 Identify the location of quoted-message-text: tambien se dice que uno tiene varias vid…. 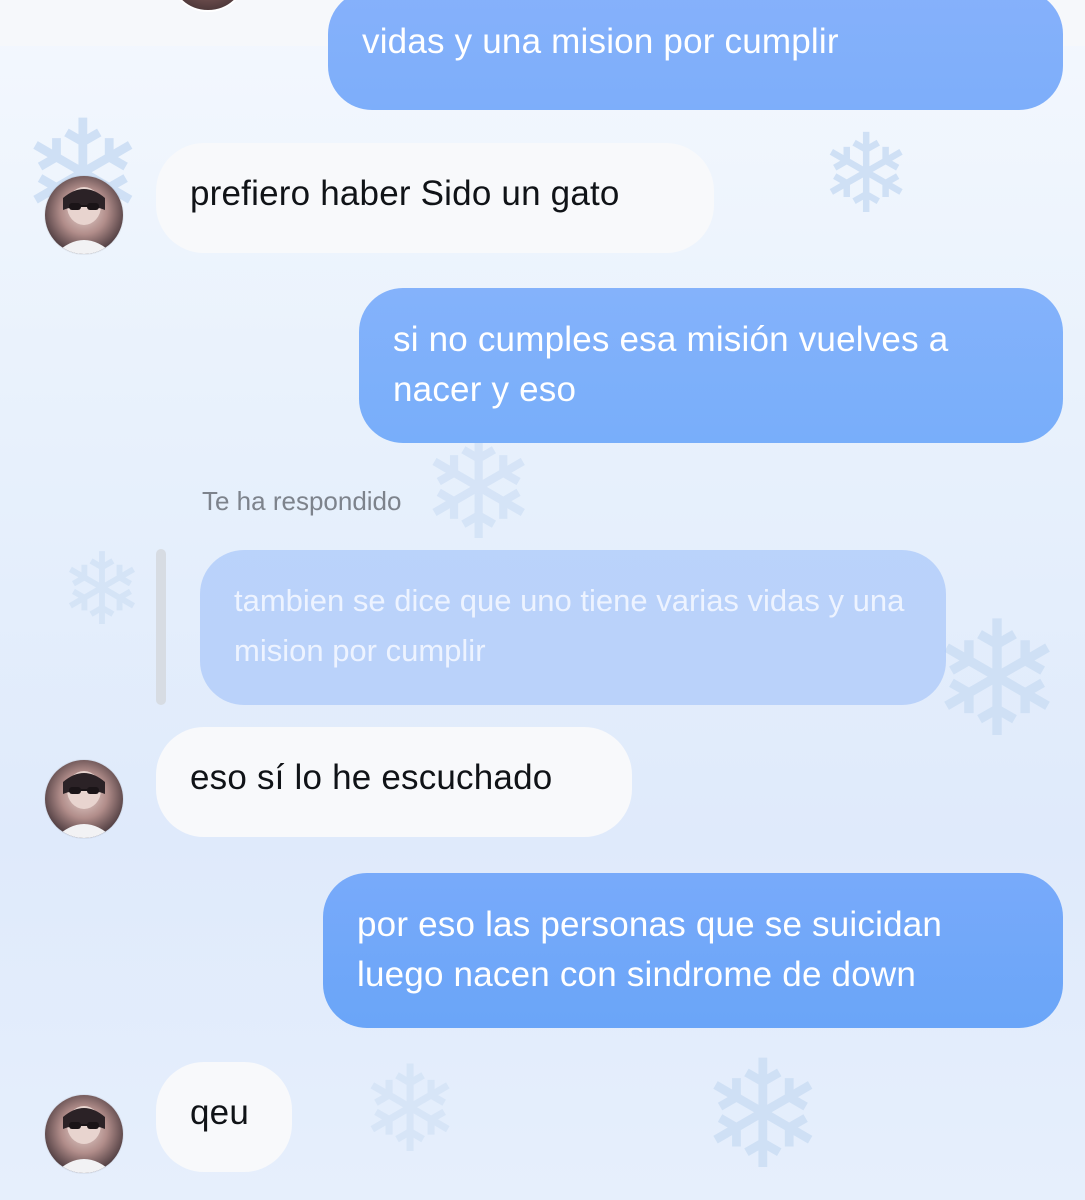
(569, 625).